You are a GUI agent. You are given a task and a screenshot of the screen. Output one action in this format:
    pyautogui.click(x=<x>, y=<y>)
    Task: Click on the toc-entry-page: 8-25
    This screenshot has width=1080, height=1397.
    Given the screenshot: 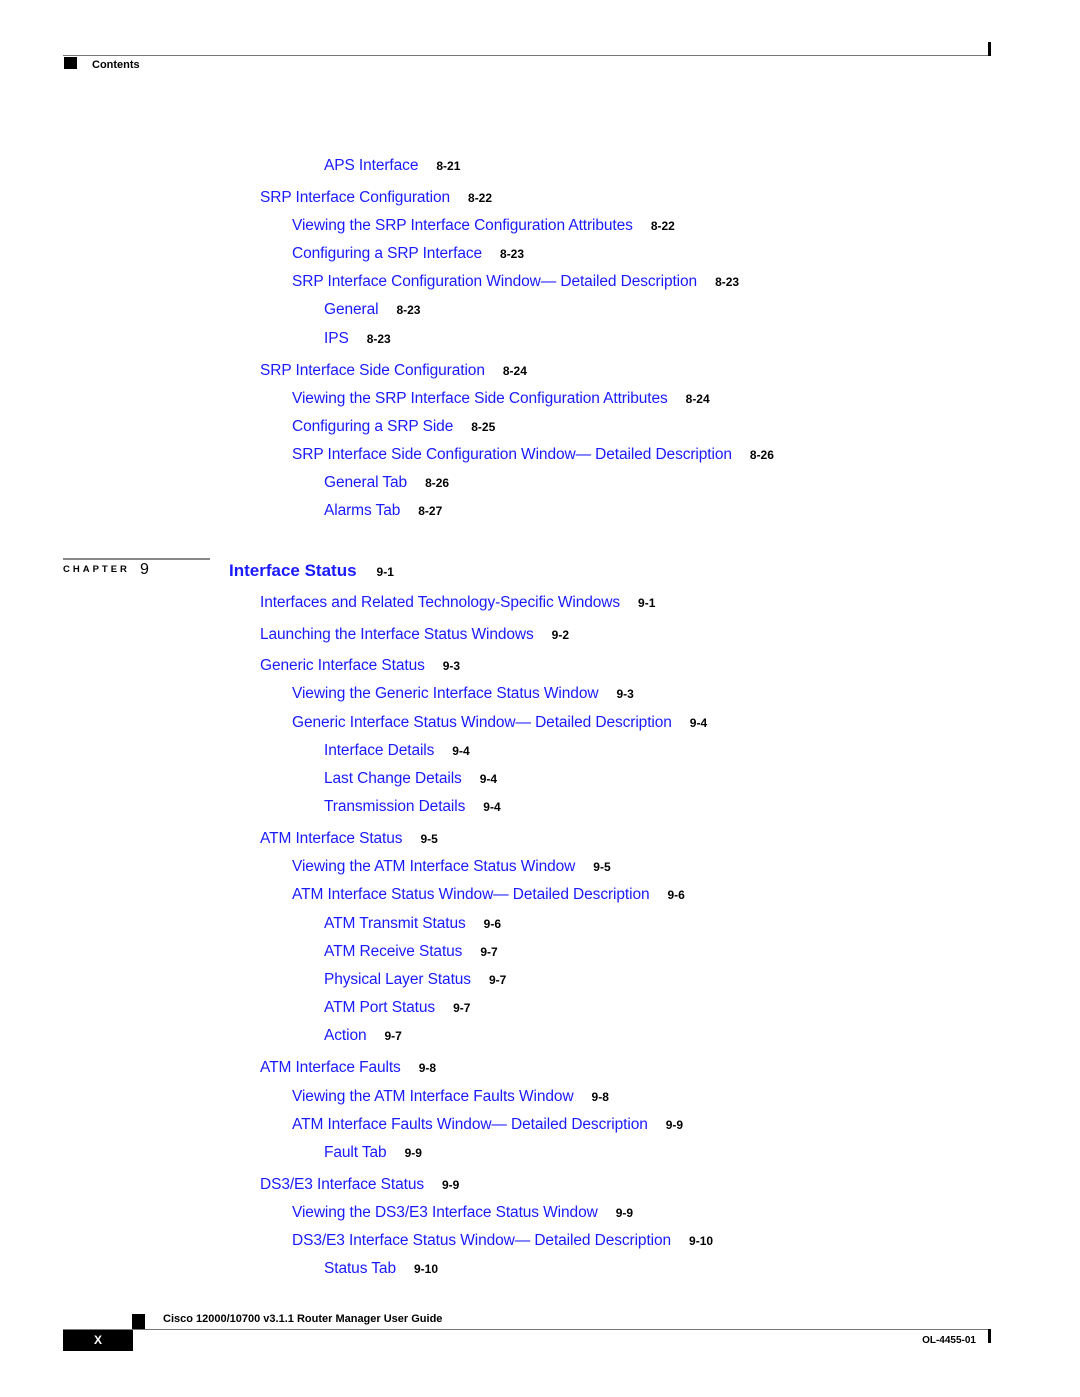 What is the action you would take?
    pyautogui.click(x=483, y=427)
    